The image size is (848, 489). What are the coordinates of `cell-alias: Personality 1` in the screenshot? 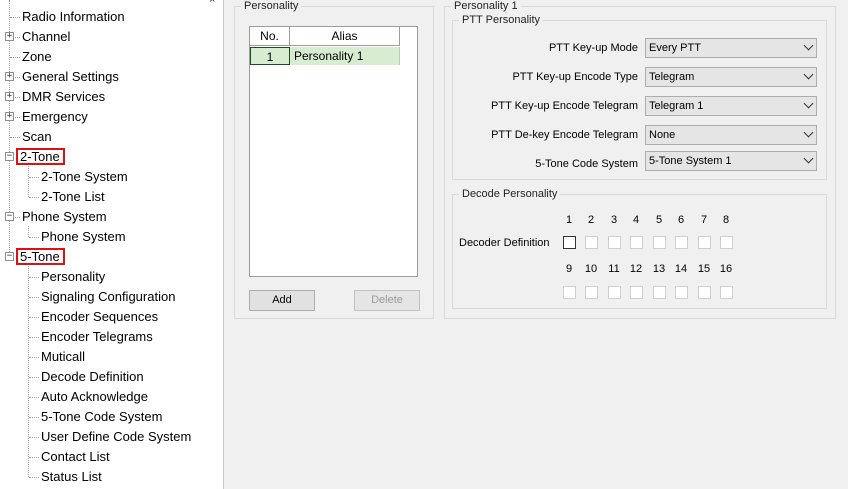 It's located at (345, 56).